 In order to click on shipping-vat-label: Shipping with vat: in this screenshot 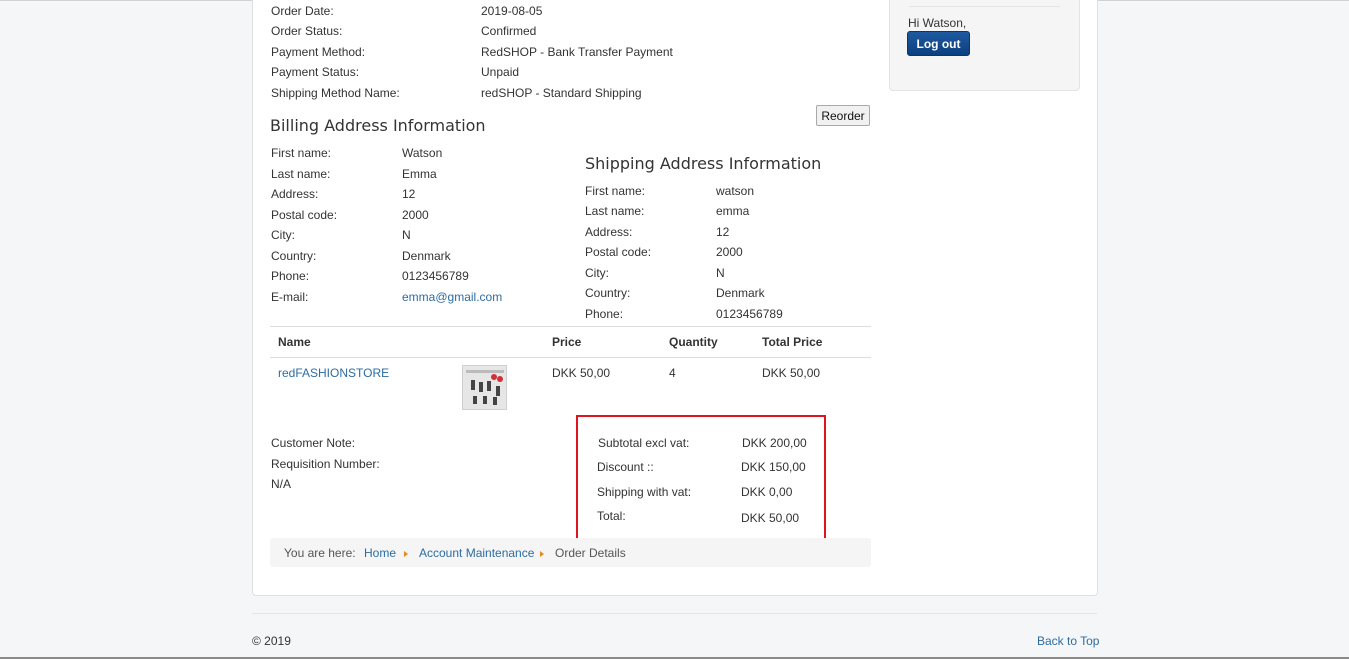, I will do `click(644, 492)`.